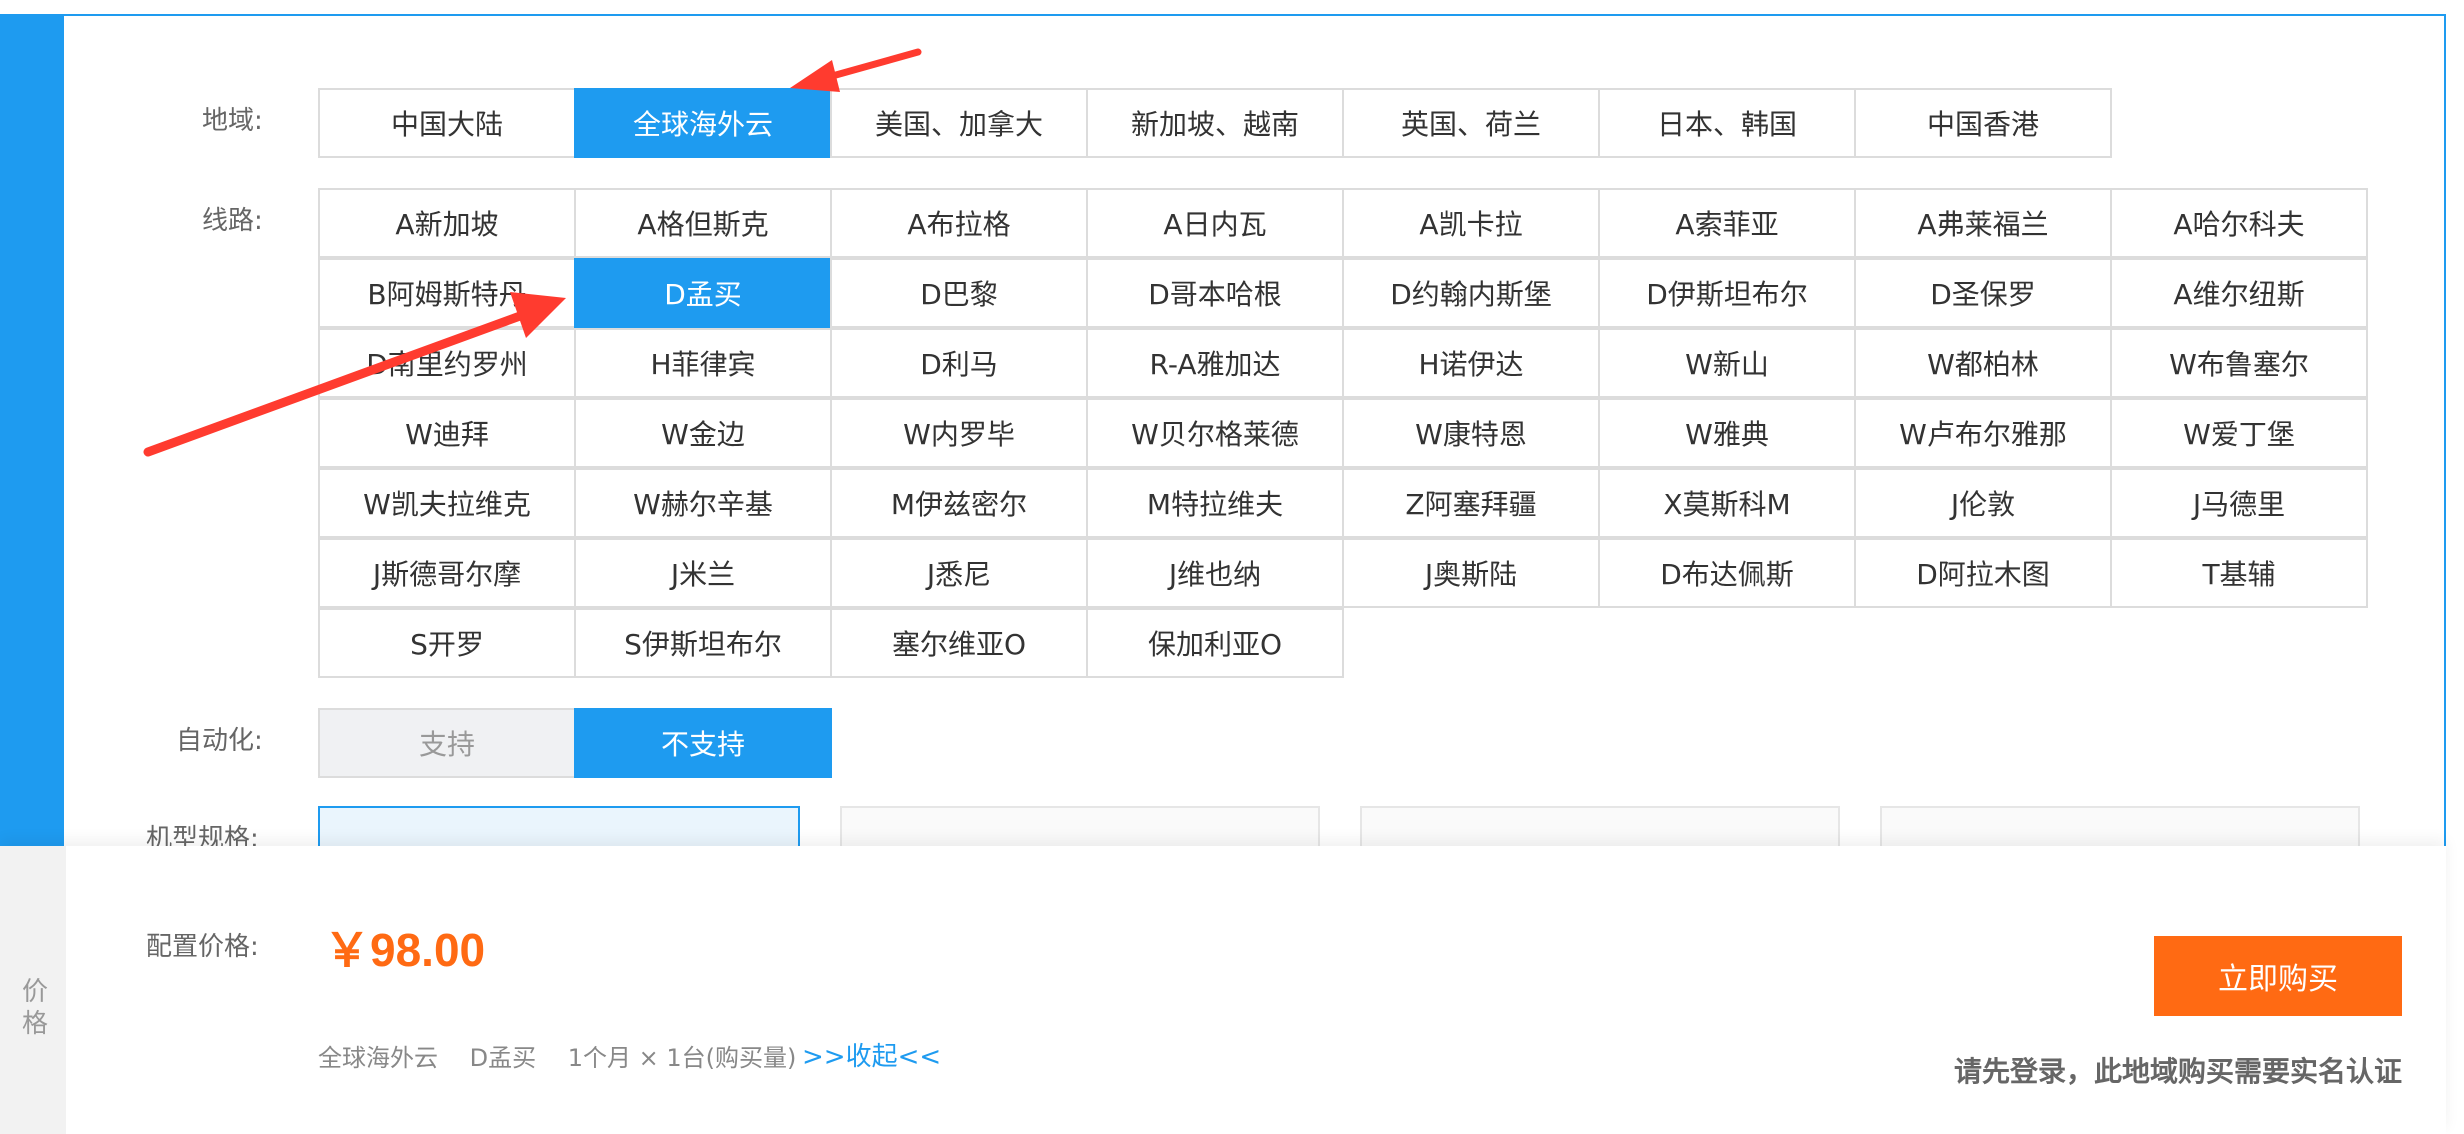  Describe the element at coordinates (959, 433) in the screenshot. I see `line-tab-26: W内罗毕` at that location.